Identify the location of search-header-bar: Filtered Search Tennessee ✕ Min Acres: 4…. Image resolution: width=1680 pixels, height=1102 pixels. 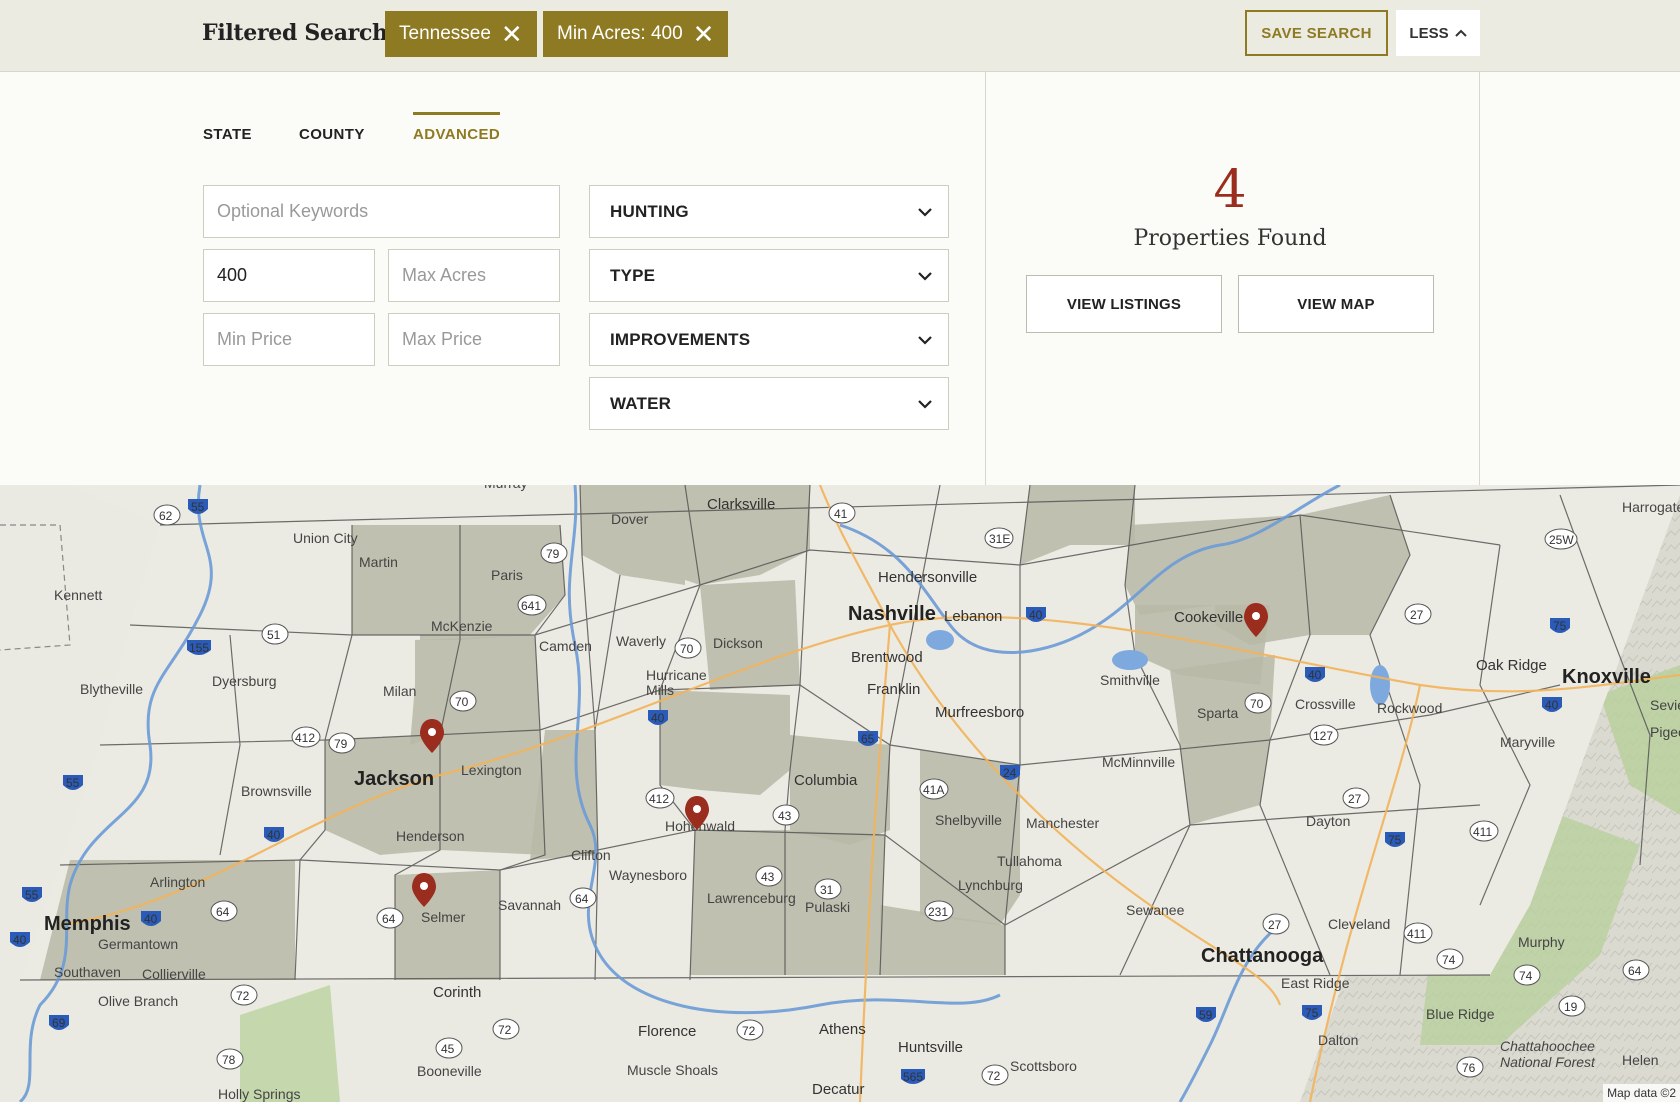
(840, 36).